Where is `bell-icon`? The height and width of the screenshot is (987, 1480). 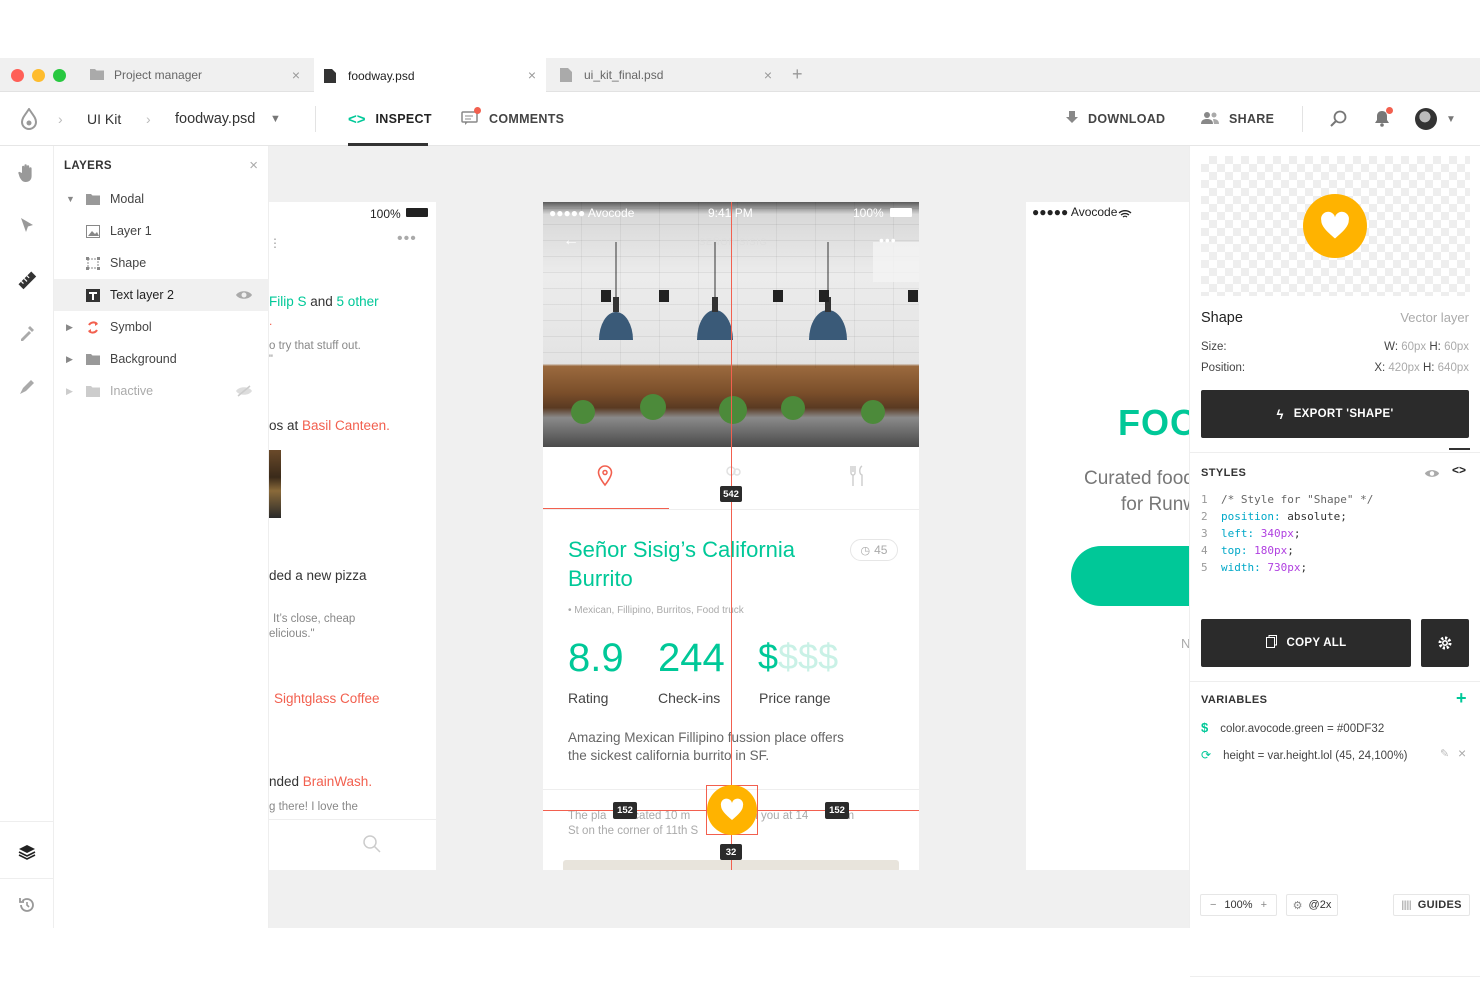 bell-icon is located at coordinates (1383, 119).